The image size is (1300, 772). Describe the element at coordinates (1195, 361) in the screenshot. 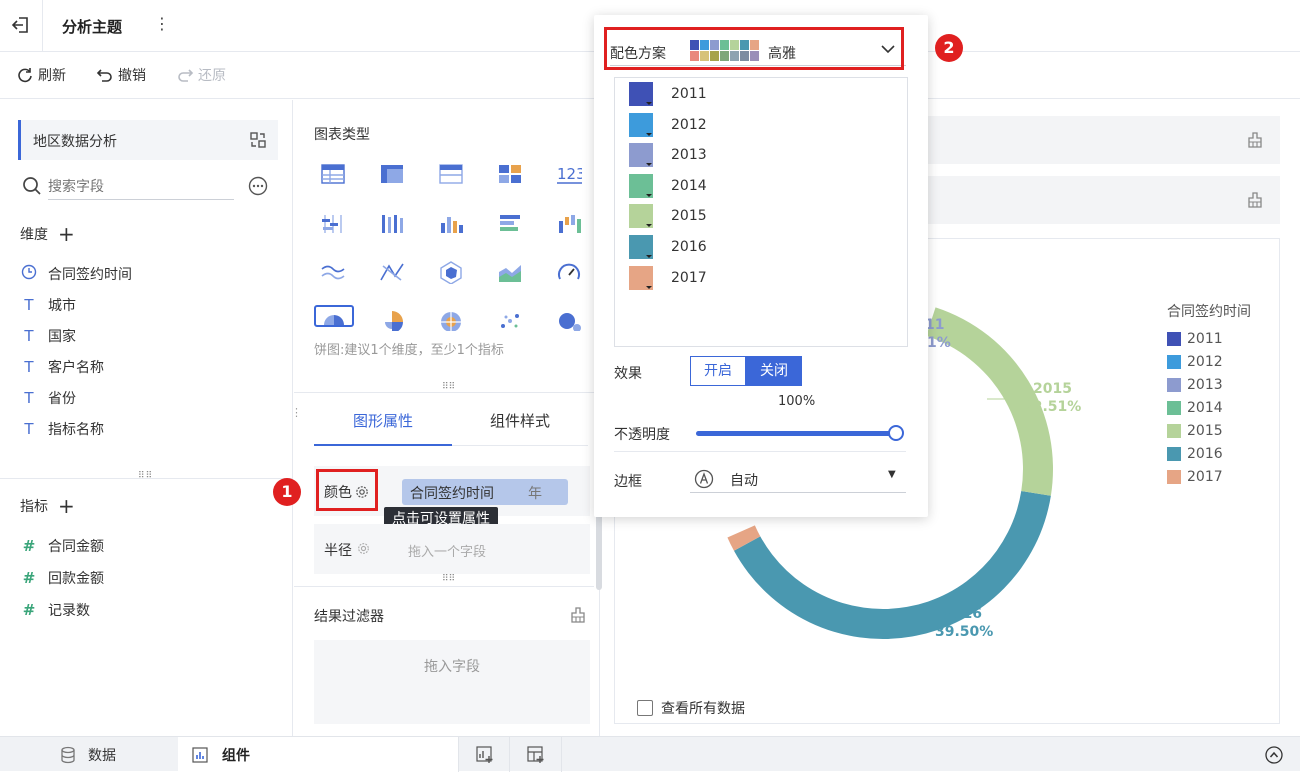

I see `legend-item: 2012` at that location.